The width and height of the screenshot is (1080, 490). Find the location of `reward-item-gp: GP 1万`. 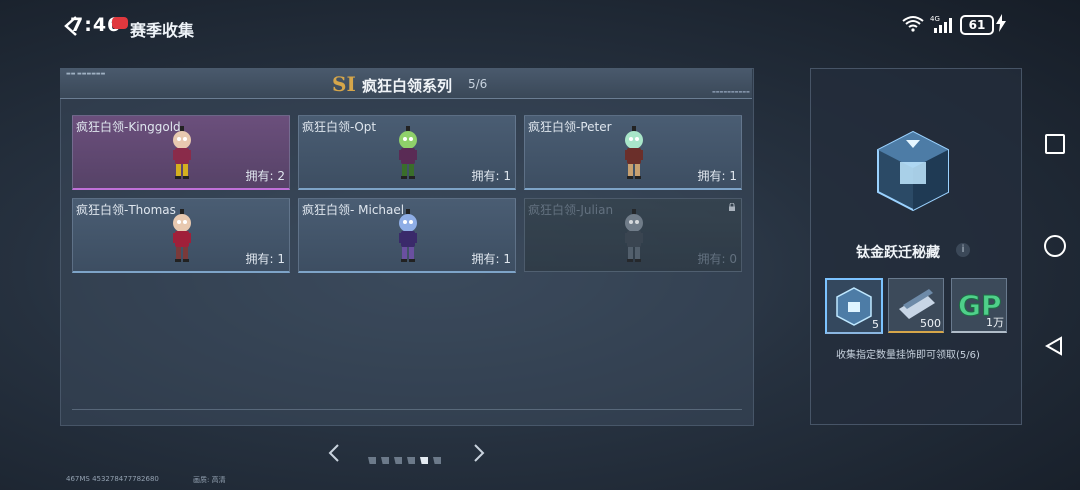

reward-item-gp: GP 1万 is located at coordinates (979, 305).